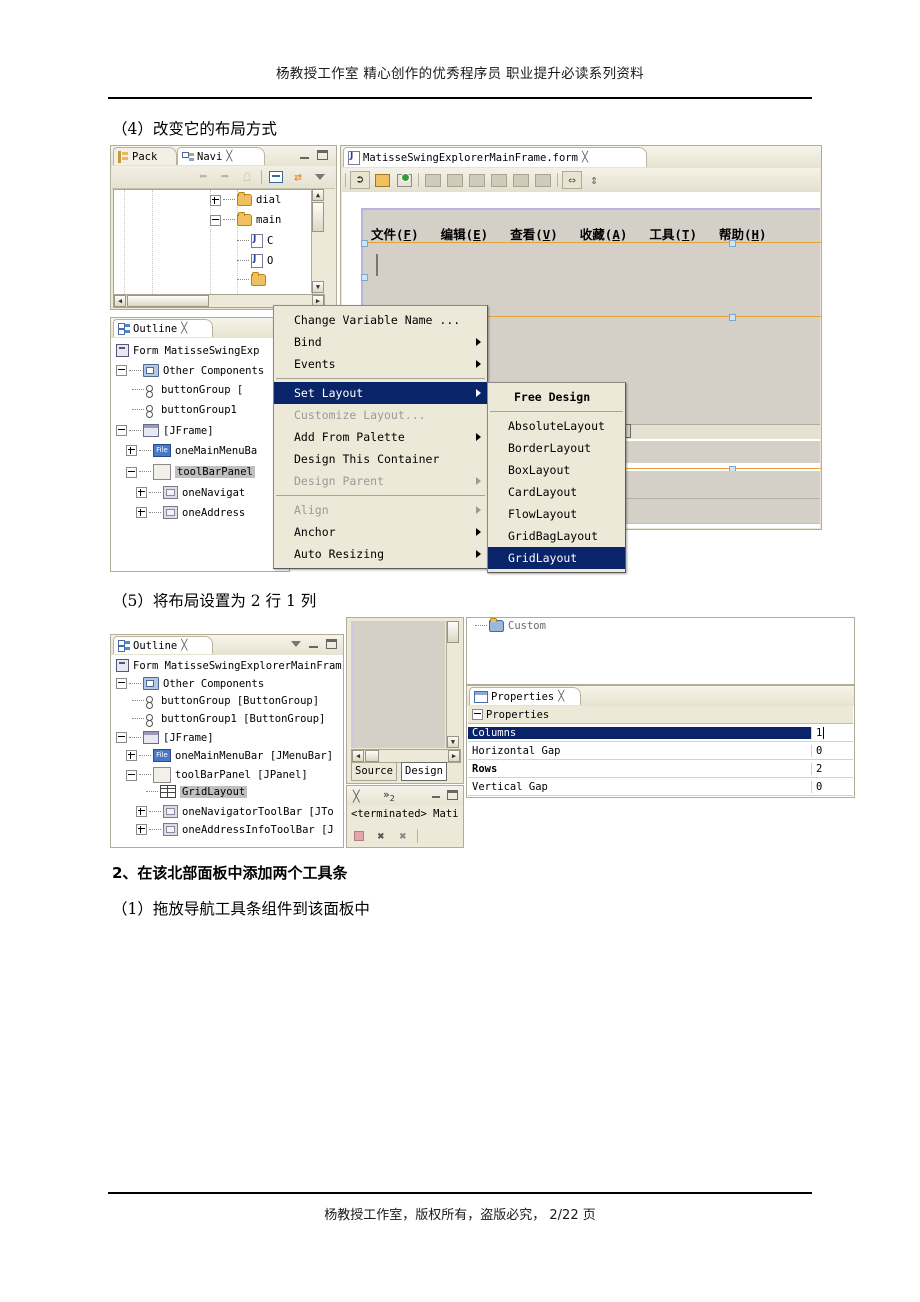  What do you see at coordinates (245, 219) in the screenshot?
I see `tree-item-main: main` at bounding box center [245, 219].